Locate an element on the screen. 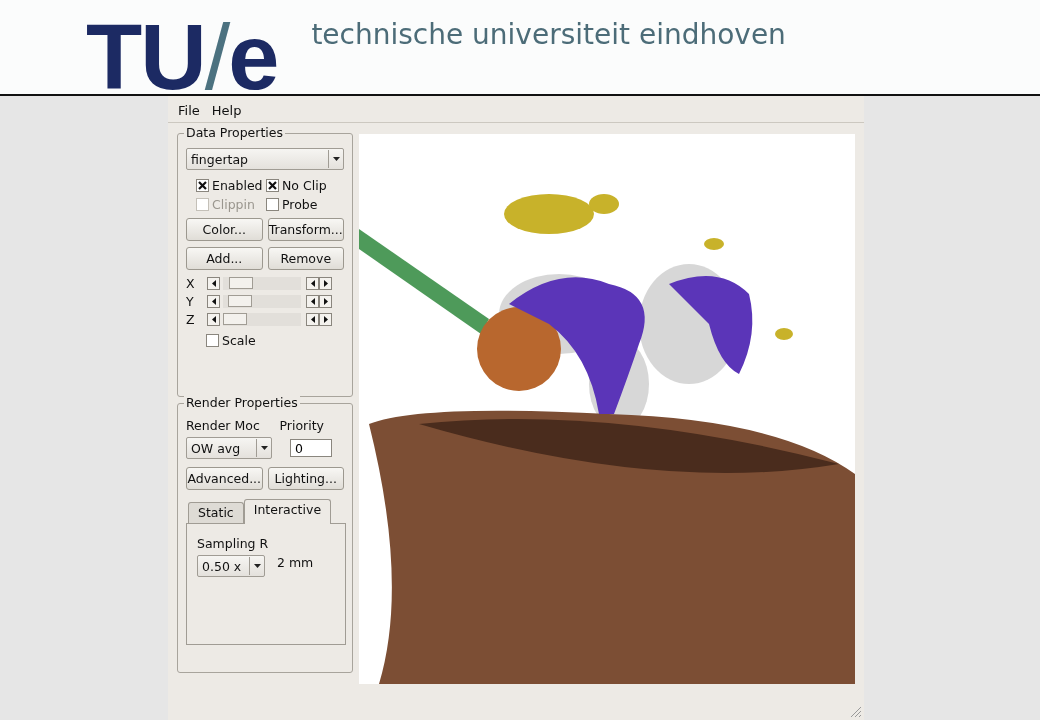 The width and height of the screenshot is (1040, 720). resize-grip-icon is located at coordinates (856, 712).